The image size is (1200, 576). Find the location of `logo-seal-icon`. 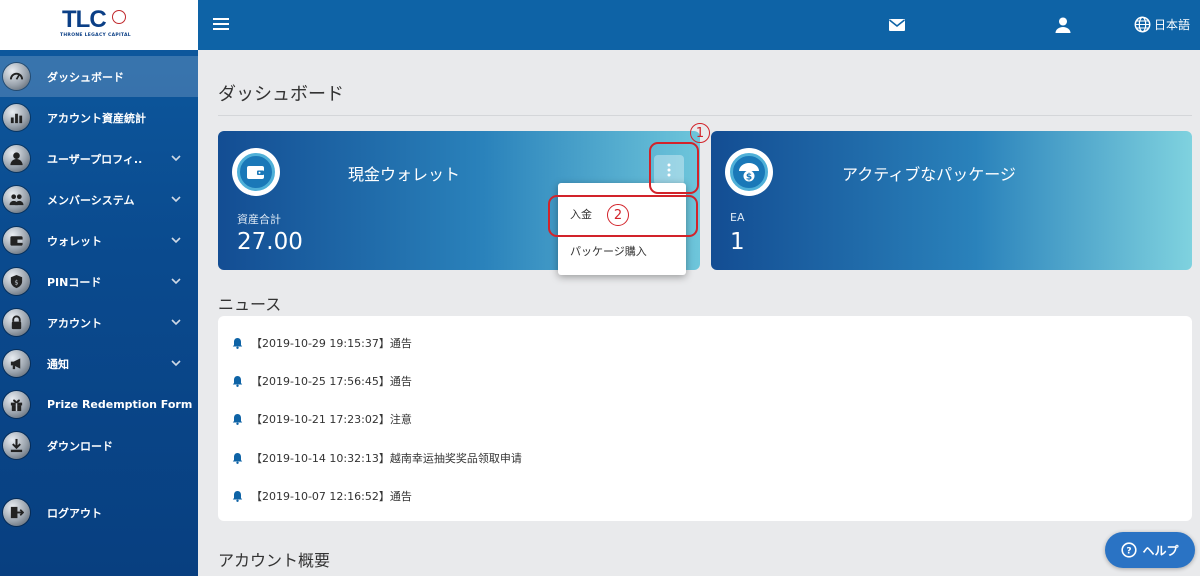

logo-seal-icon is located at coordinates (119, 17).